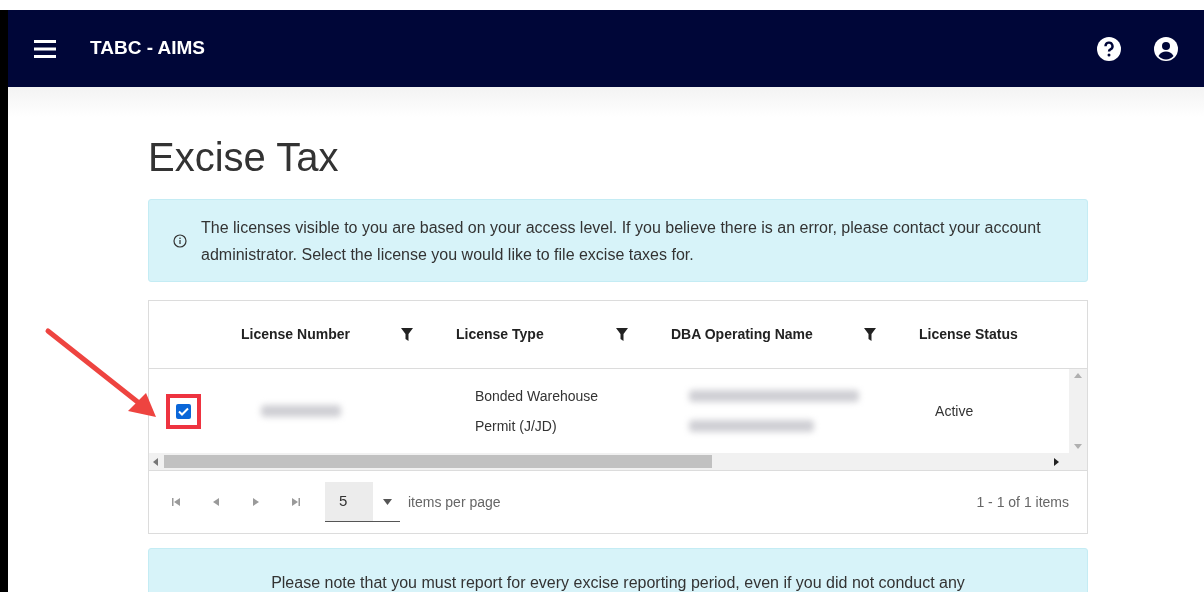  I want to click on page-title: Excise Tax, so click(244, 157).